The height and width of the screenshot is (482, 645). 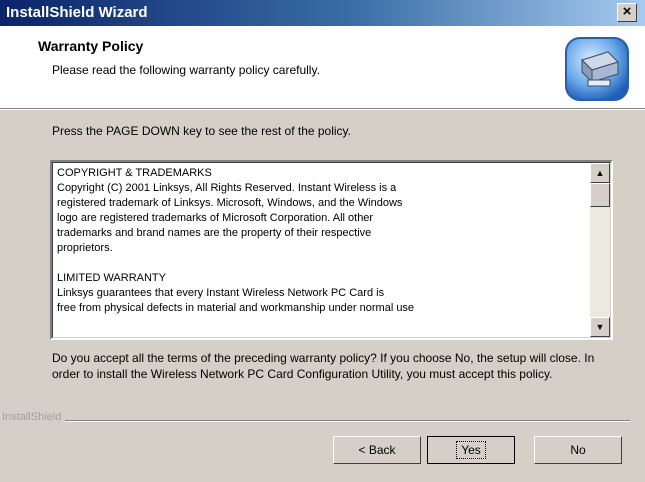 I want to click on vertical-scrollbar: ▲ ▼, so click(x=600, y=250).